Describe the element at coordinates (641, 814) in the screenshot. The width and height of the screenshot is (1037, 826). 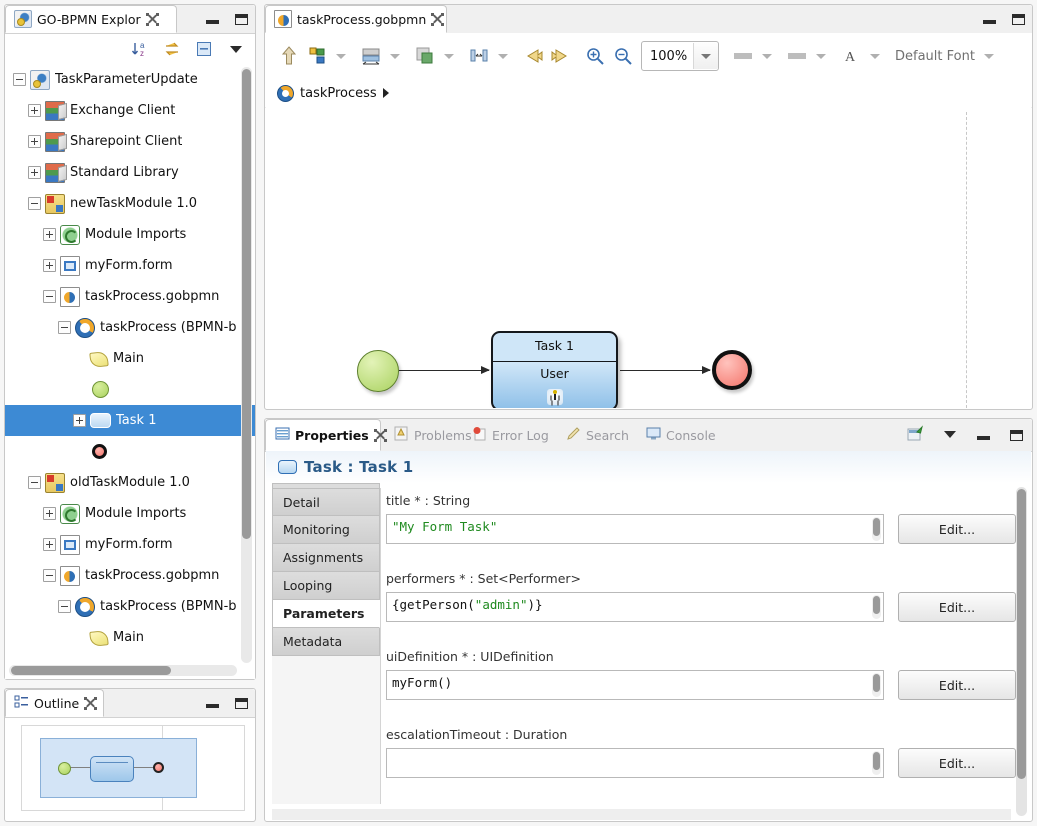
I see `properties-horizontal-scrollbar` at that location.